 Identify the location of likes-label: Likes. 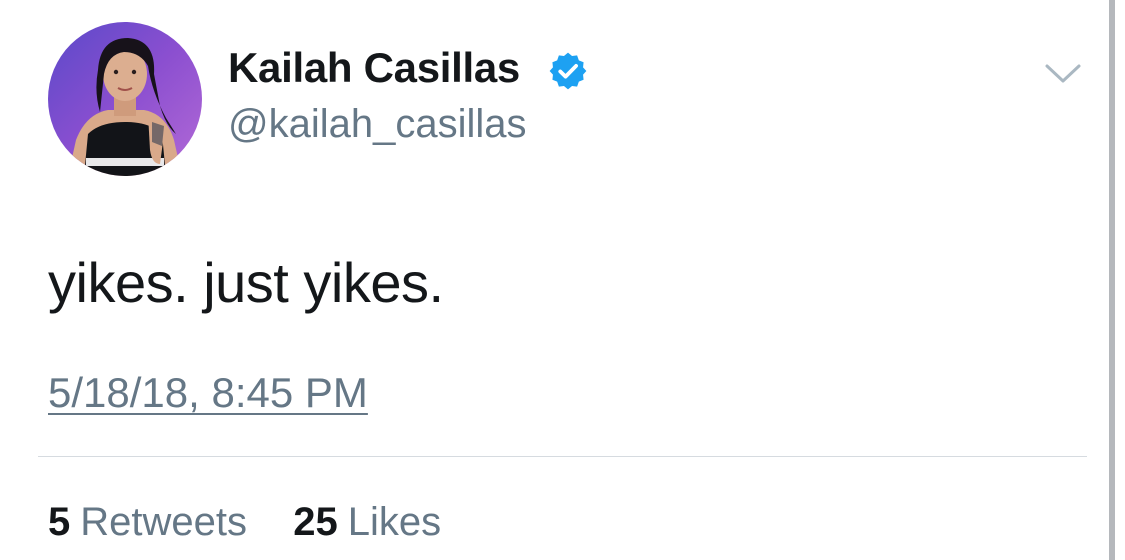
(394, 522).